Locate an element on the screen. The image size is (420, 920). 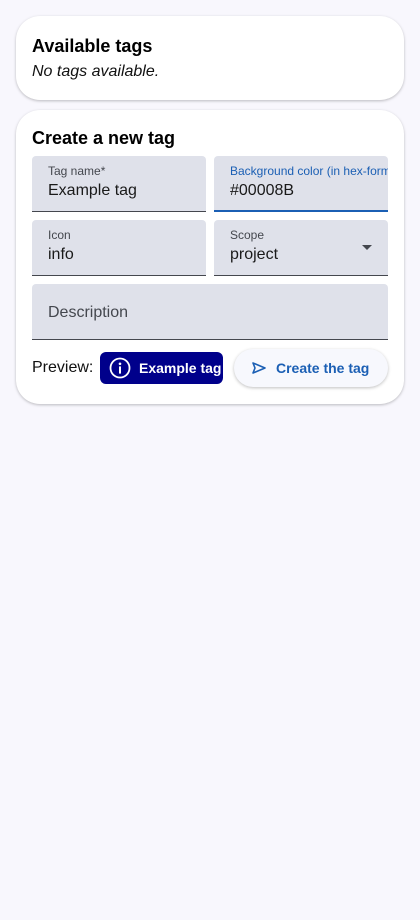
icon-label: Icon is located at coordinates (59, 235).